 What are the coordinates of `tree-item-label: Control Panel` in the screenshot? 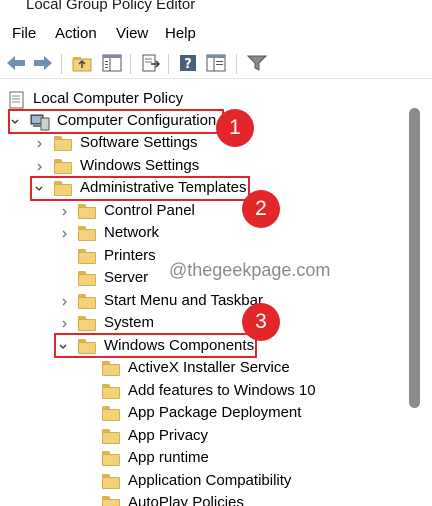 It's located at (149, 210).